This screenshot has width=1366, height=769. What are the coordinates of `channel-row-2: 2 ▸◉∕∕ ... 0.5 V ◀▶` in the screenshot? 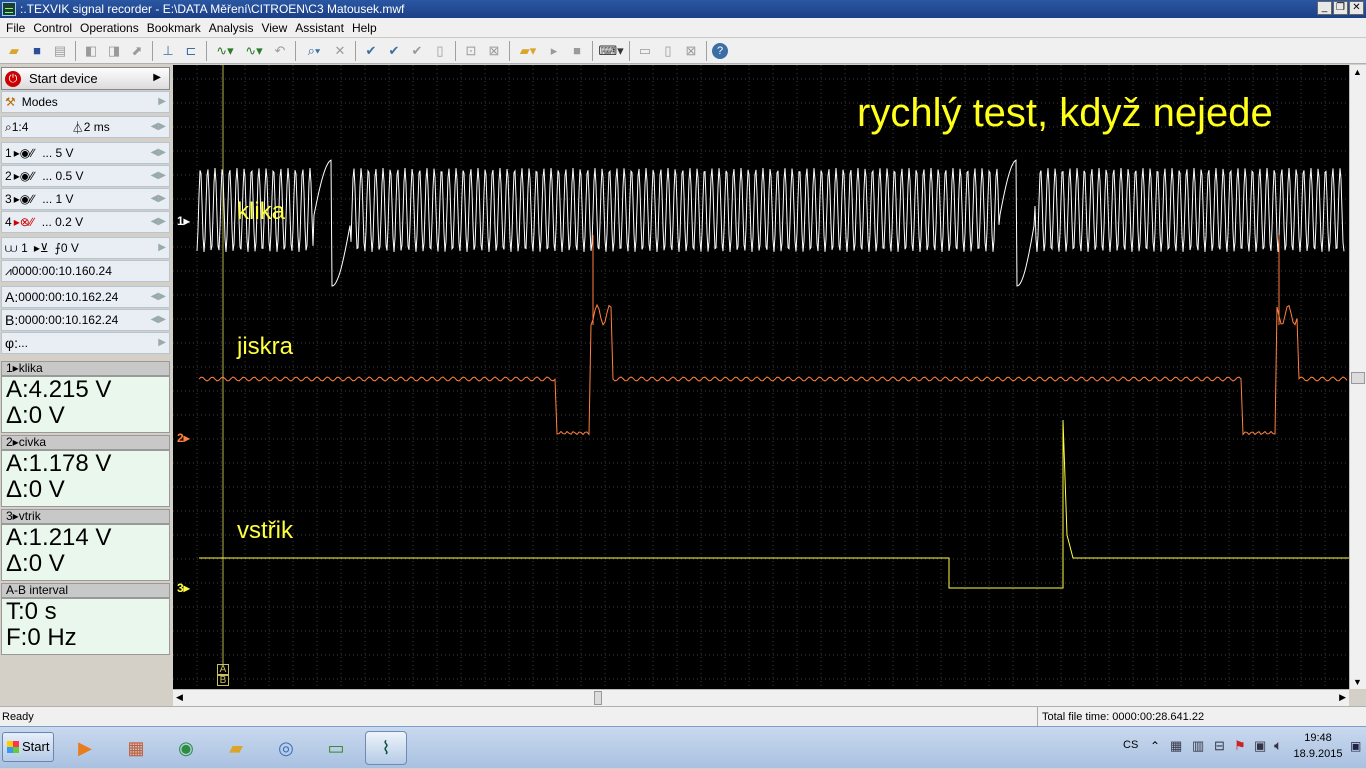 It's located at (85, 176).